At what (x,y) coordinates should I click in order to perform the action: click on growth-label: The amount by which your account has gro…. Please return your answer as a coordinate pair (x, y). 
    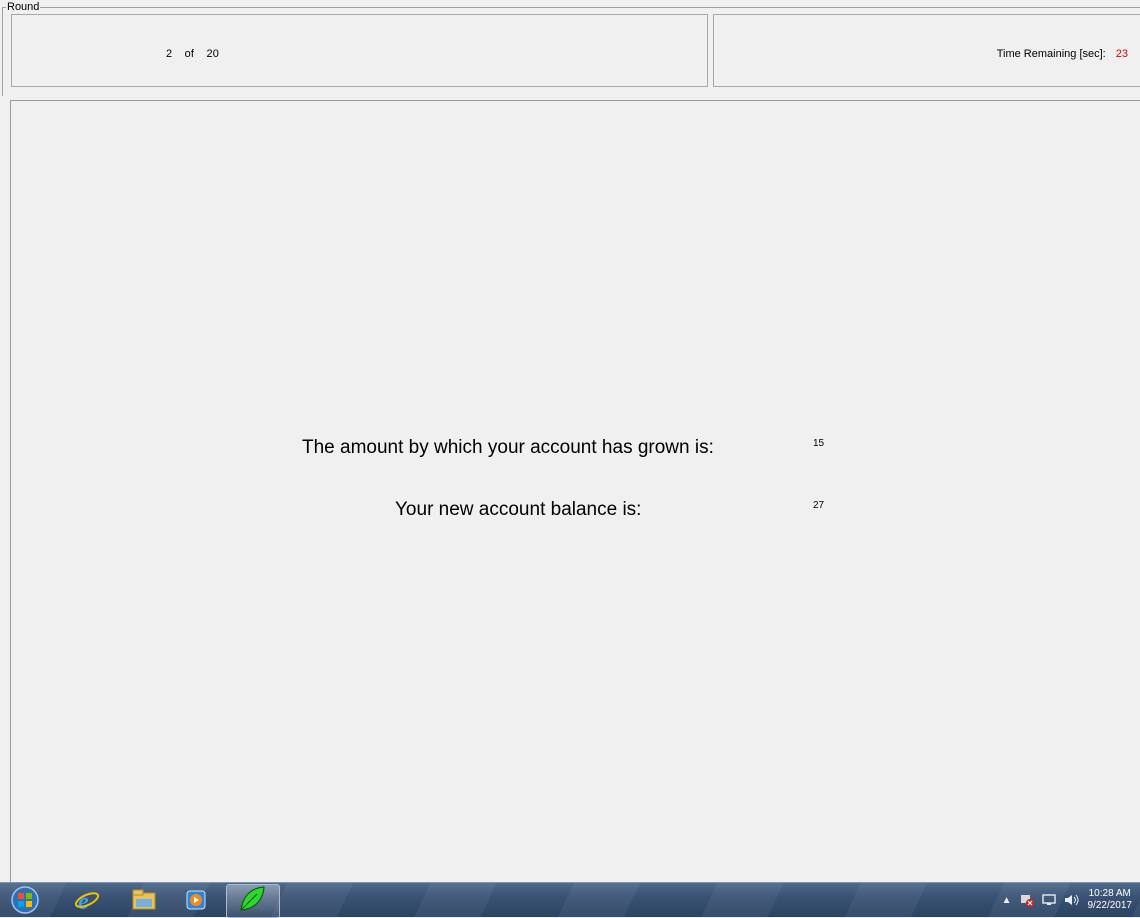
    Looking at the image, I should click on (508, 447).